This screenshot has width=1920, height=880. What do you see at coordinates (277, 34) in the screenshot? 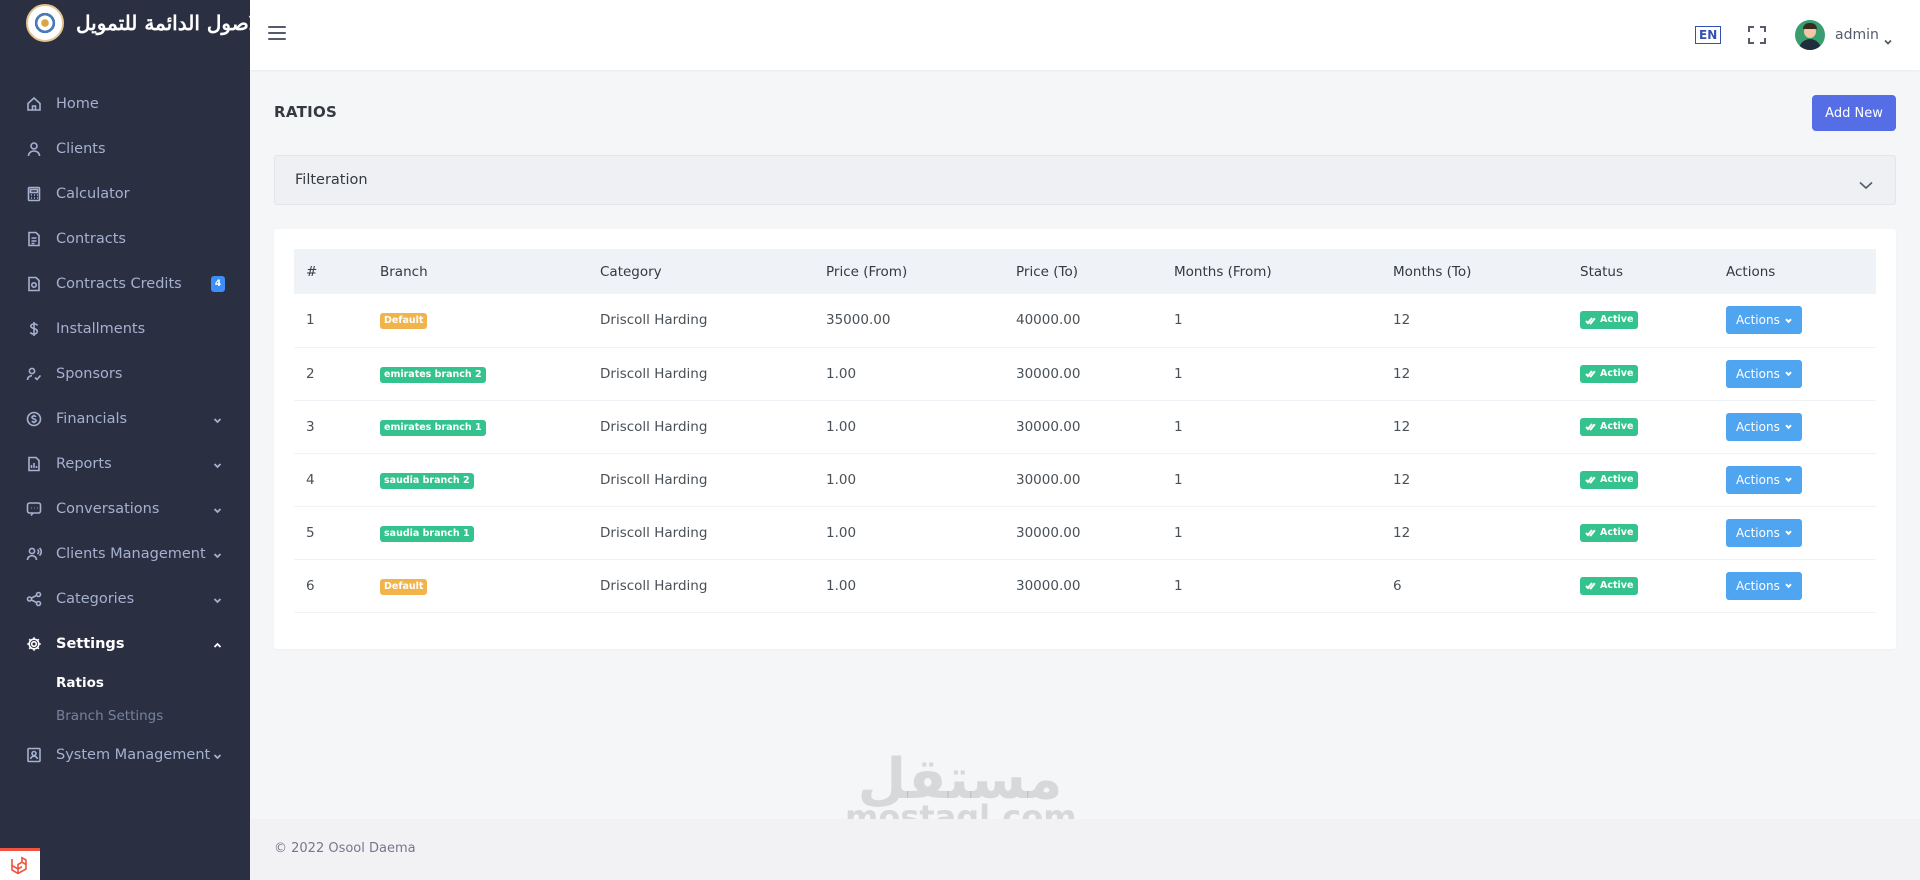
I see `menu-toggle-icon` at bounding box center [277, 34].